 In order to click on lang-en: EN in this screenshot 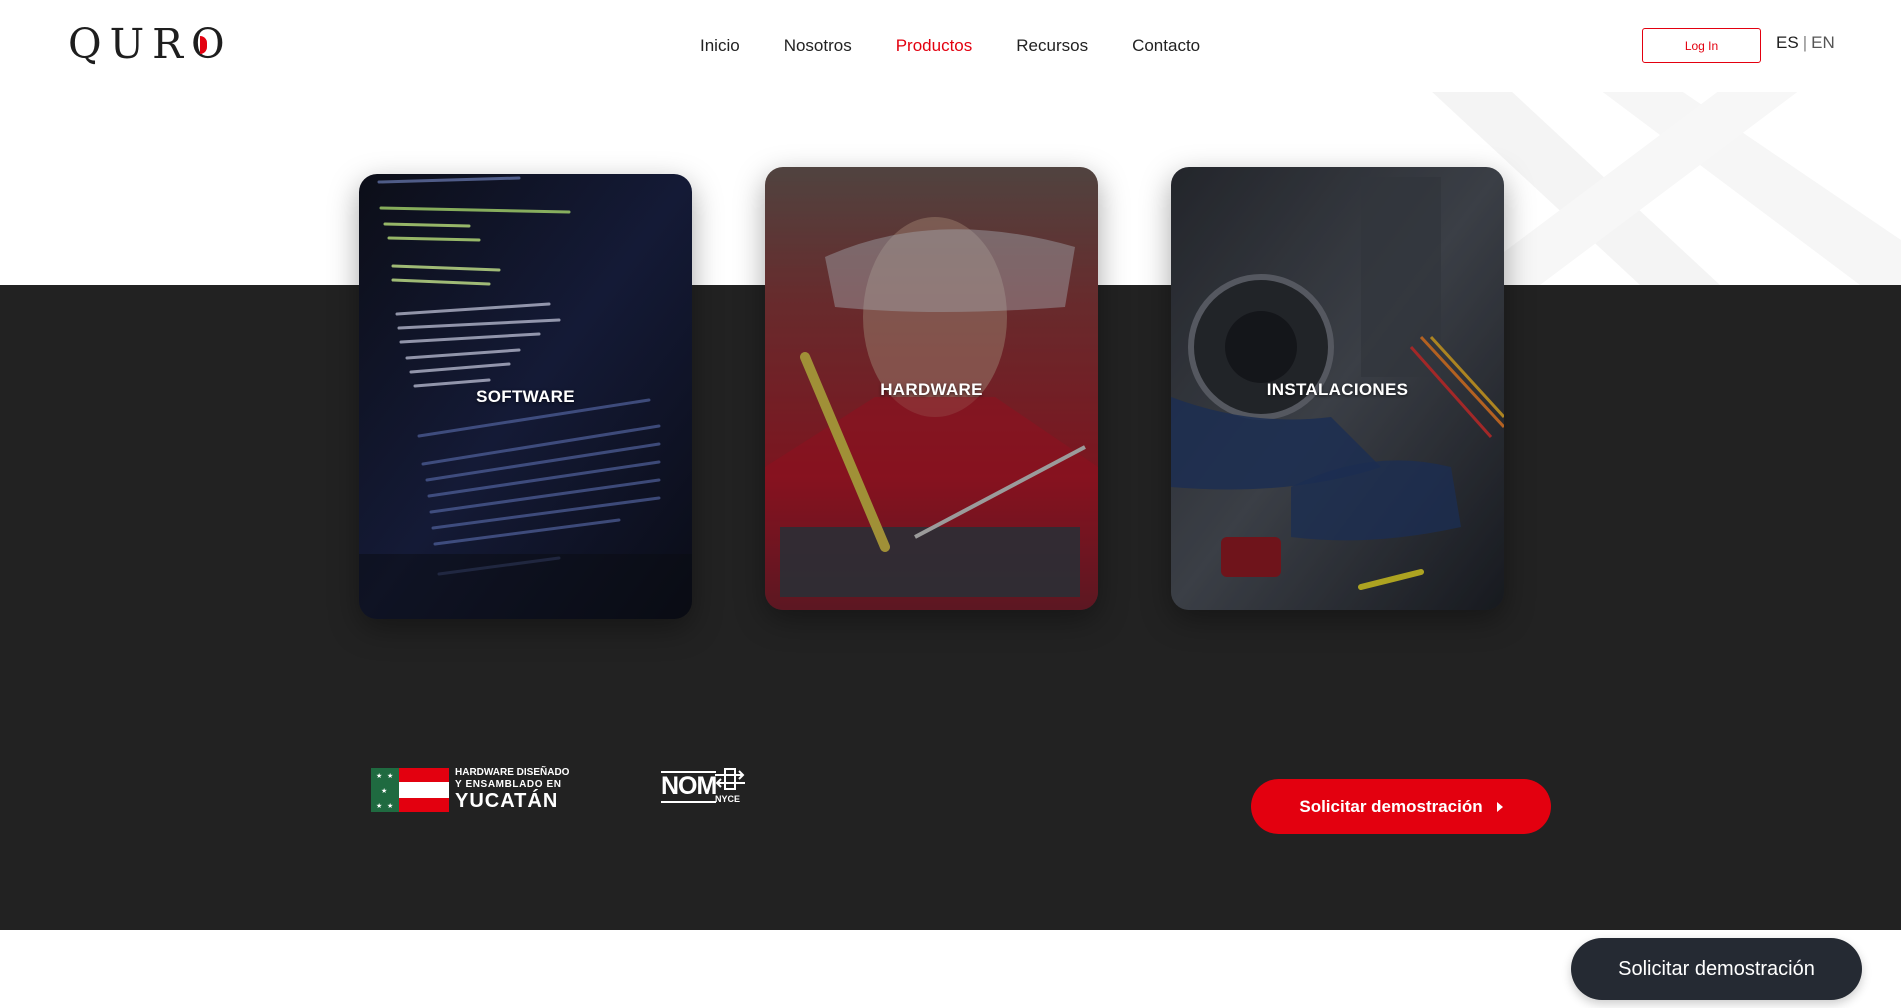, I will do `click(1823, 42)`.